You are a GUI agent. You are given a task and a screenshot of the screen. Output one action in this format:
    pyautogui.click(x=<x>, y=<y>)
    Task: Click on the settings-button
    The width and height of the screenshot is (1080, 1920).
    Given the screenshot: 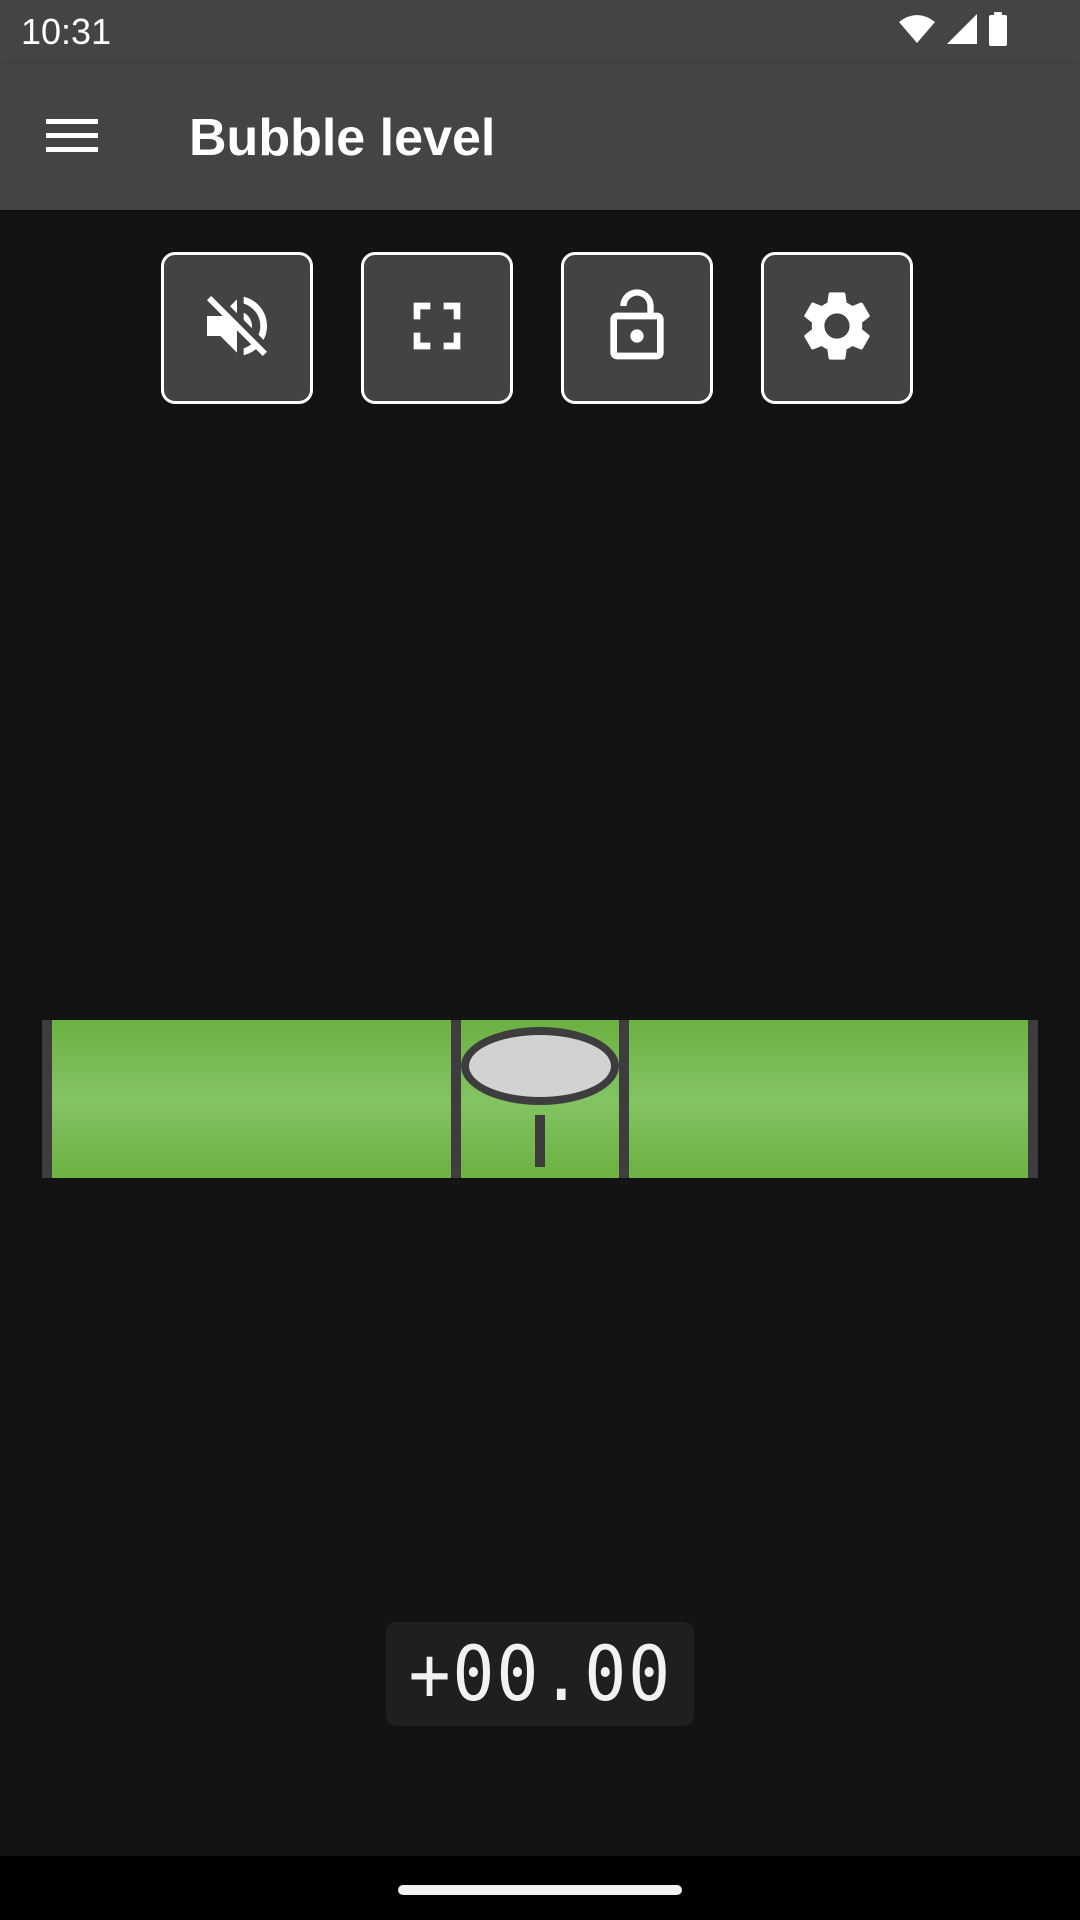 What is the action you would take?
    pyautogui.click(x=837, y=328)
    